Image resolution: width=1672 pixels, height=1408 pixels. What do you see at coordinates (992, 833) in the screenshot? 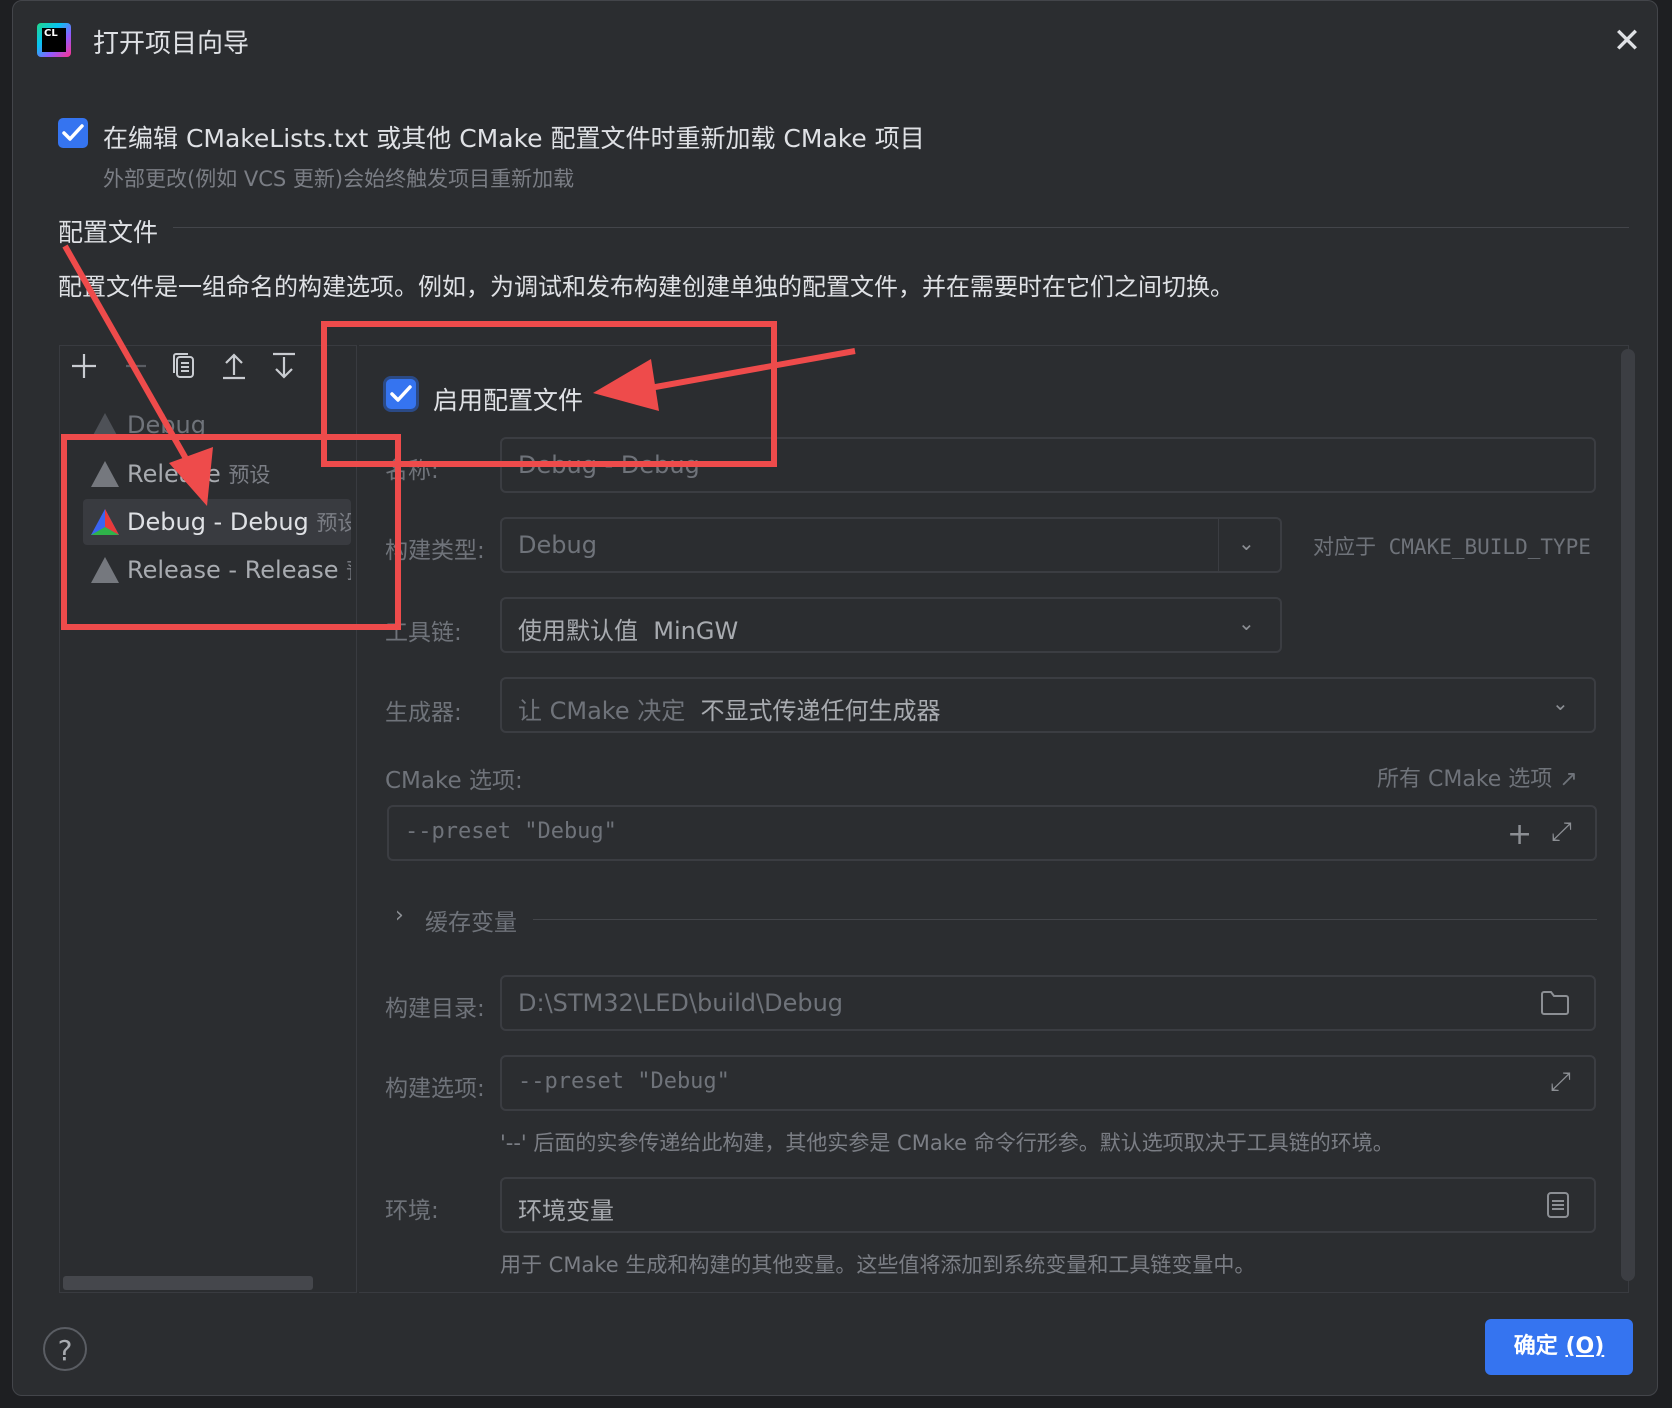
I see `cmake-options-field: --preset "Debug" + ⤢` at bounding box center [992, 833].